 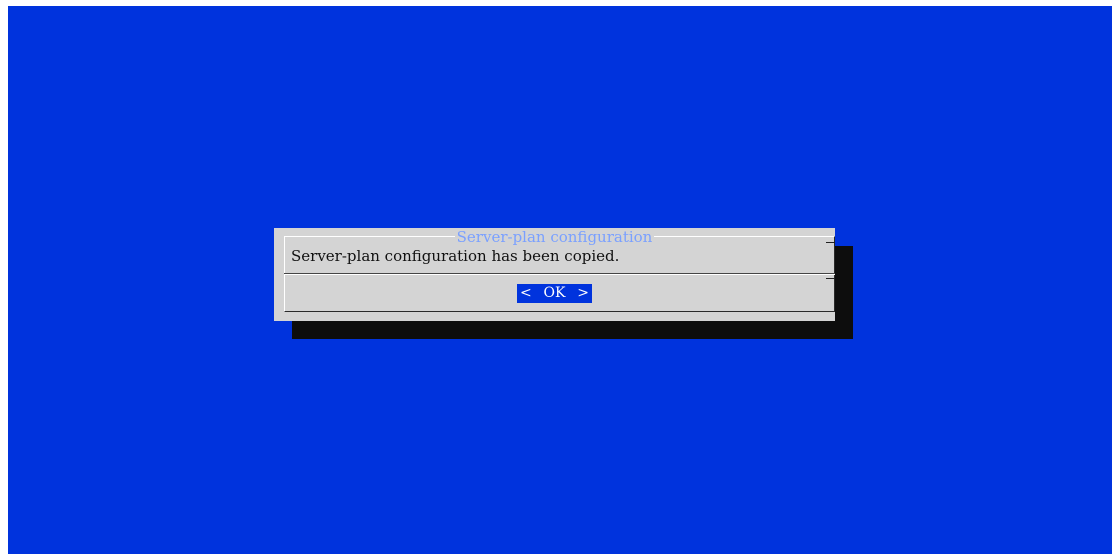 I want to click on ok-left-bracket: <, so click(x=526, y=293).